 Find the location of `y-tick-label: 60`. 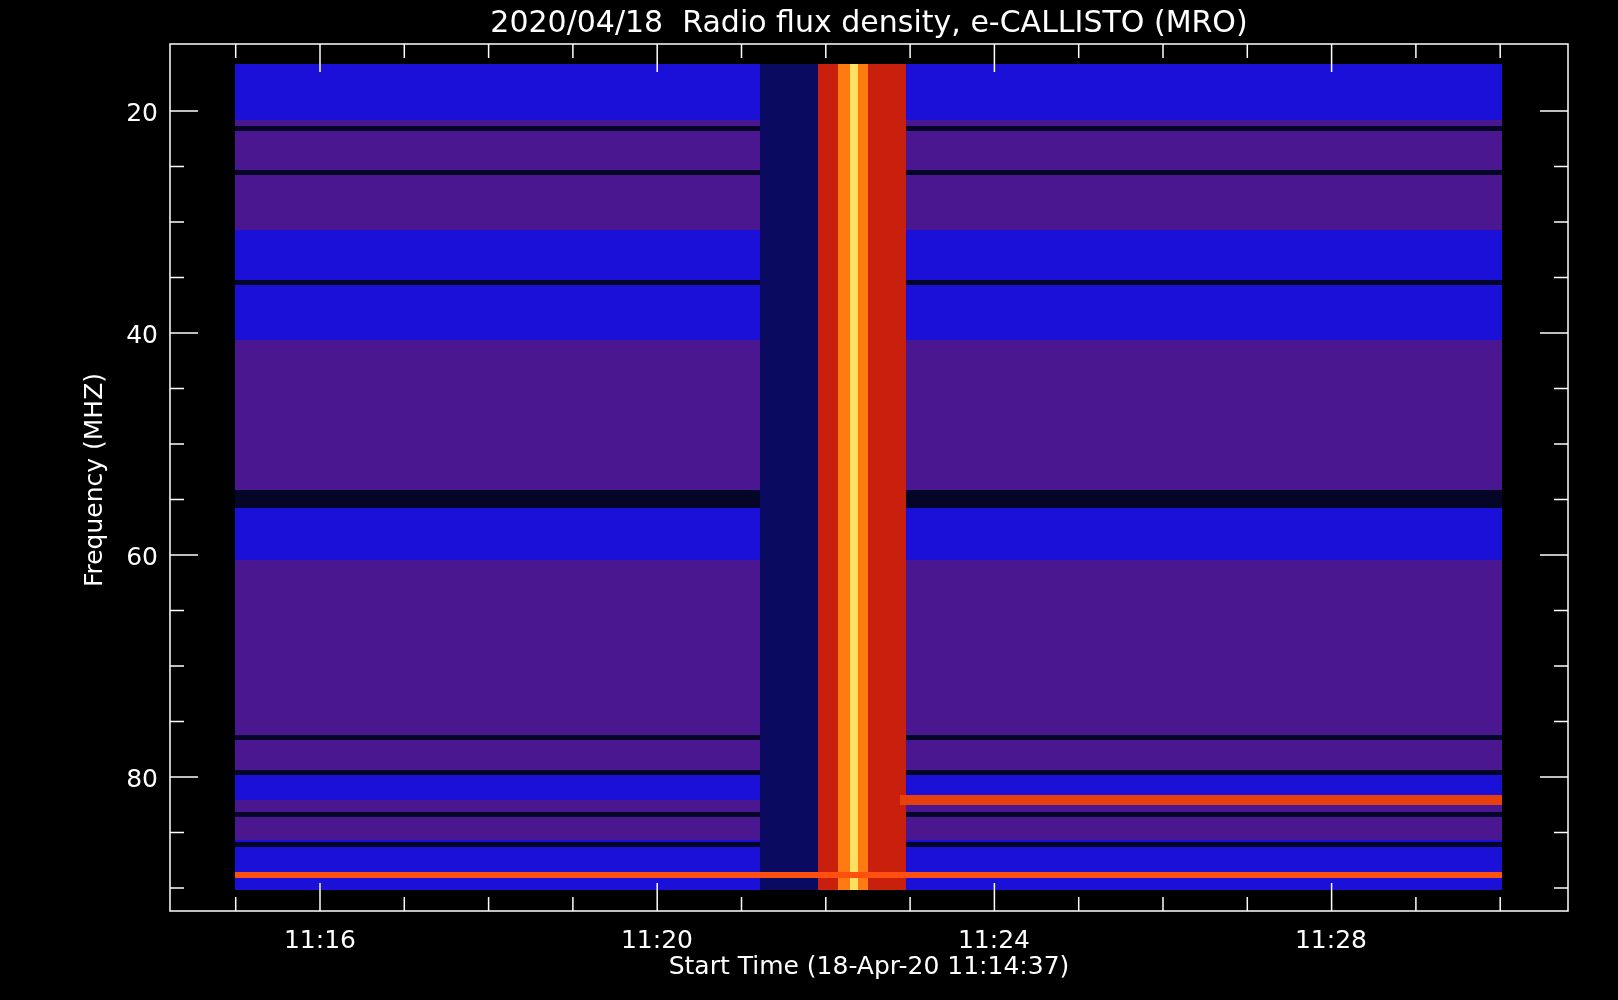

y-tick-label: 60 is located at coordinates (142, 556).